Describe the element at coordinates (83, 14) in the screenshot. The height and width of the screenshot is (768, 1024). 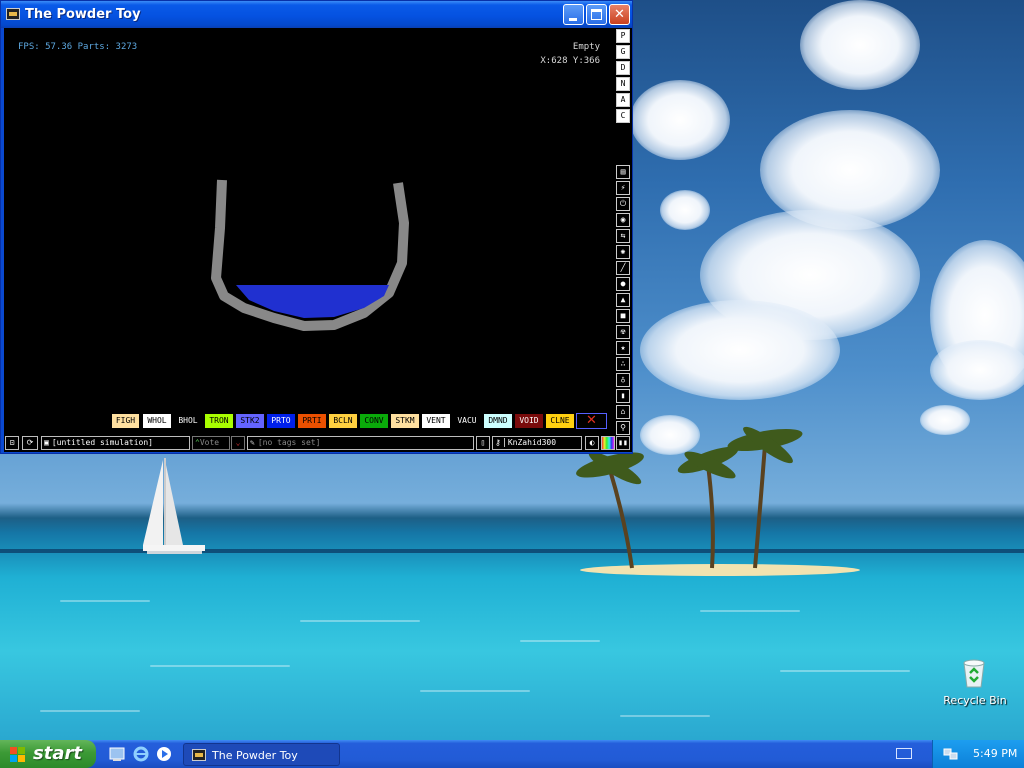
I see `window-title: The Powder Toy` at that location.